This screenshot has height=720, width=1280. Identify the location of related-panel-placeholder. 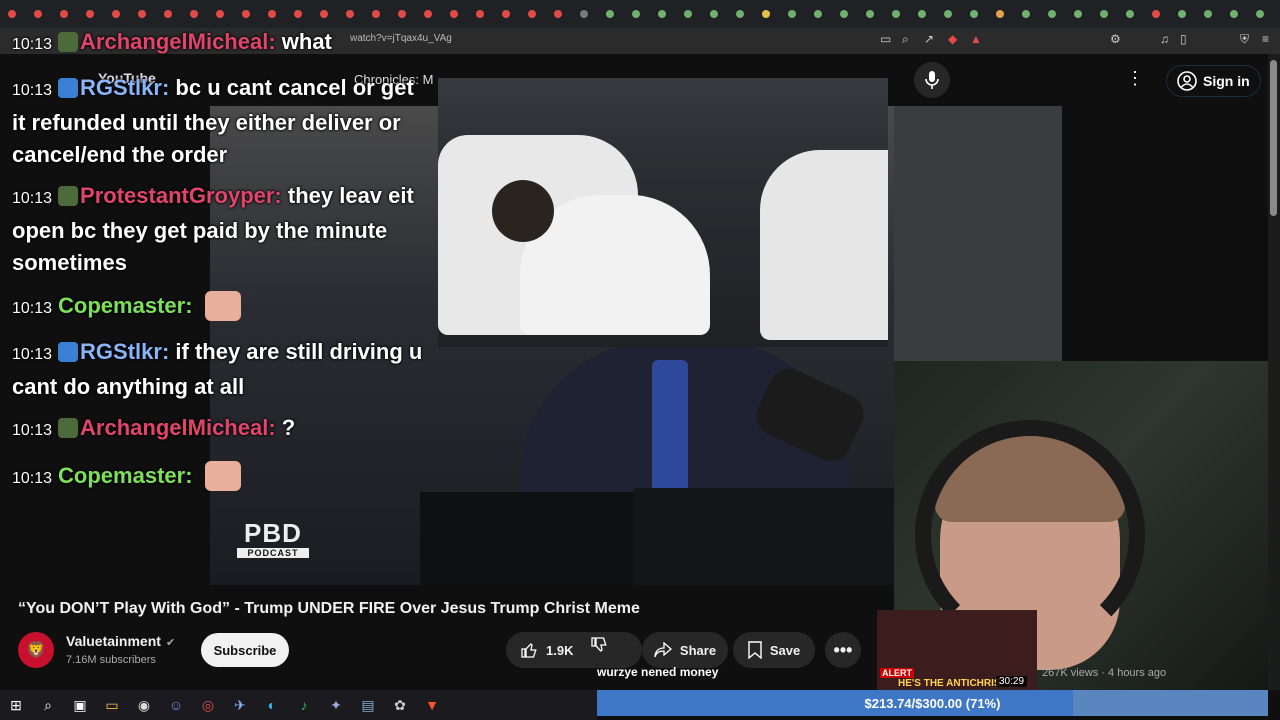
(978, 233).